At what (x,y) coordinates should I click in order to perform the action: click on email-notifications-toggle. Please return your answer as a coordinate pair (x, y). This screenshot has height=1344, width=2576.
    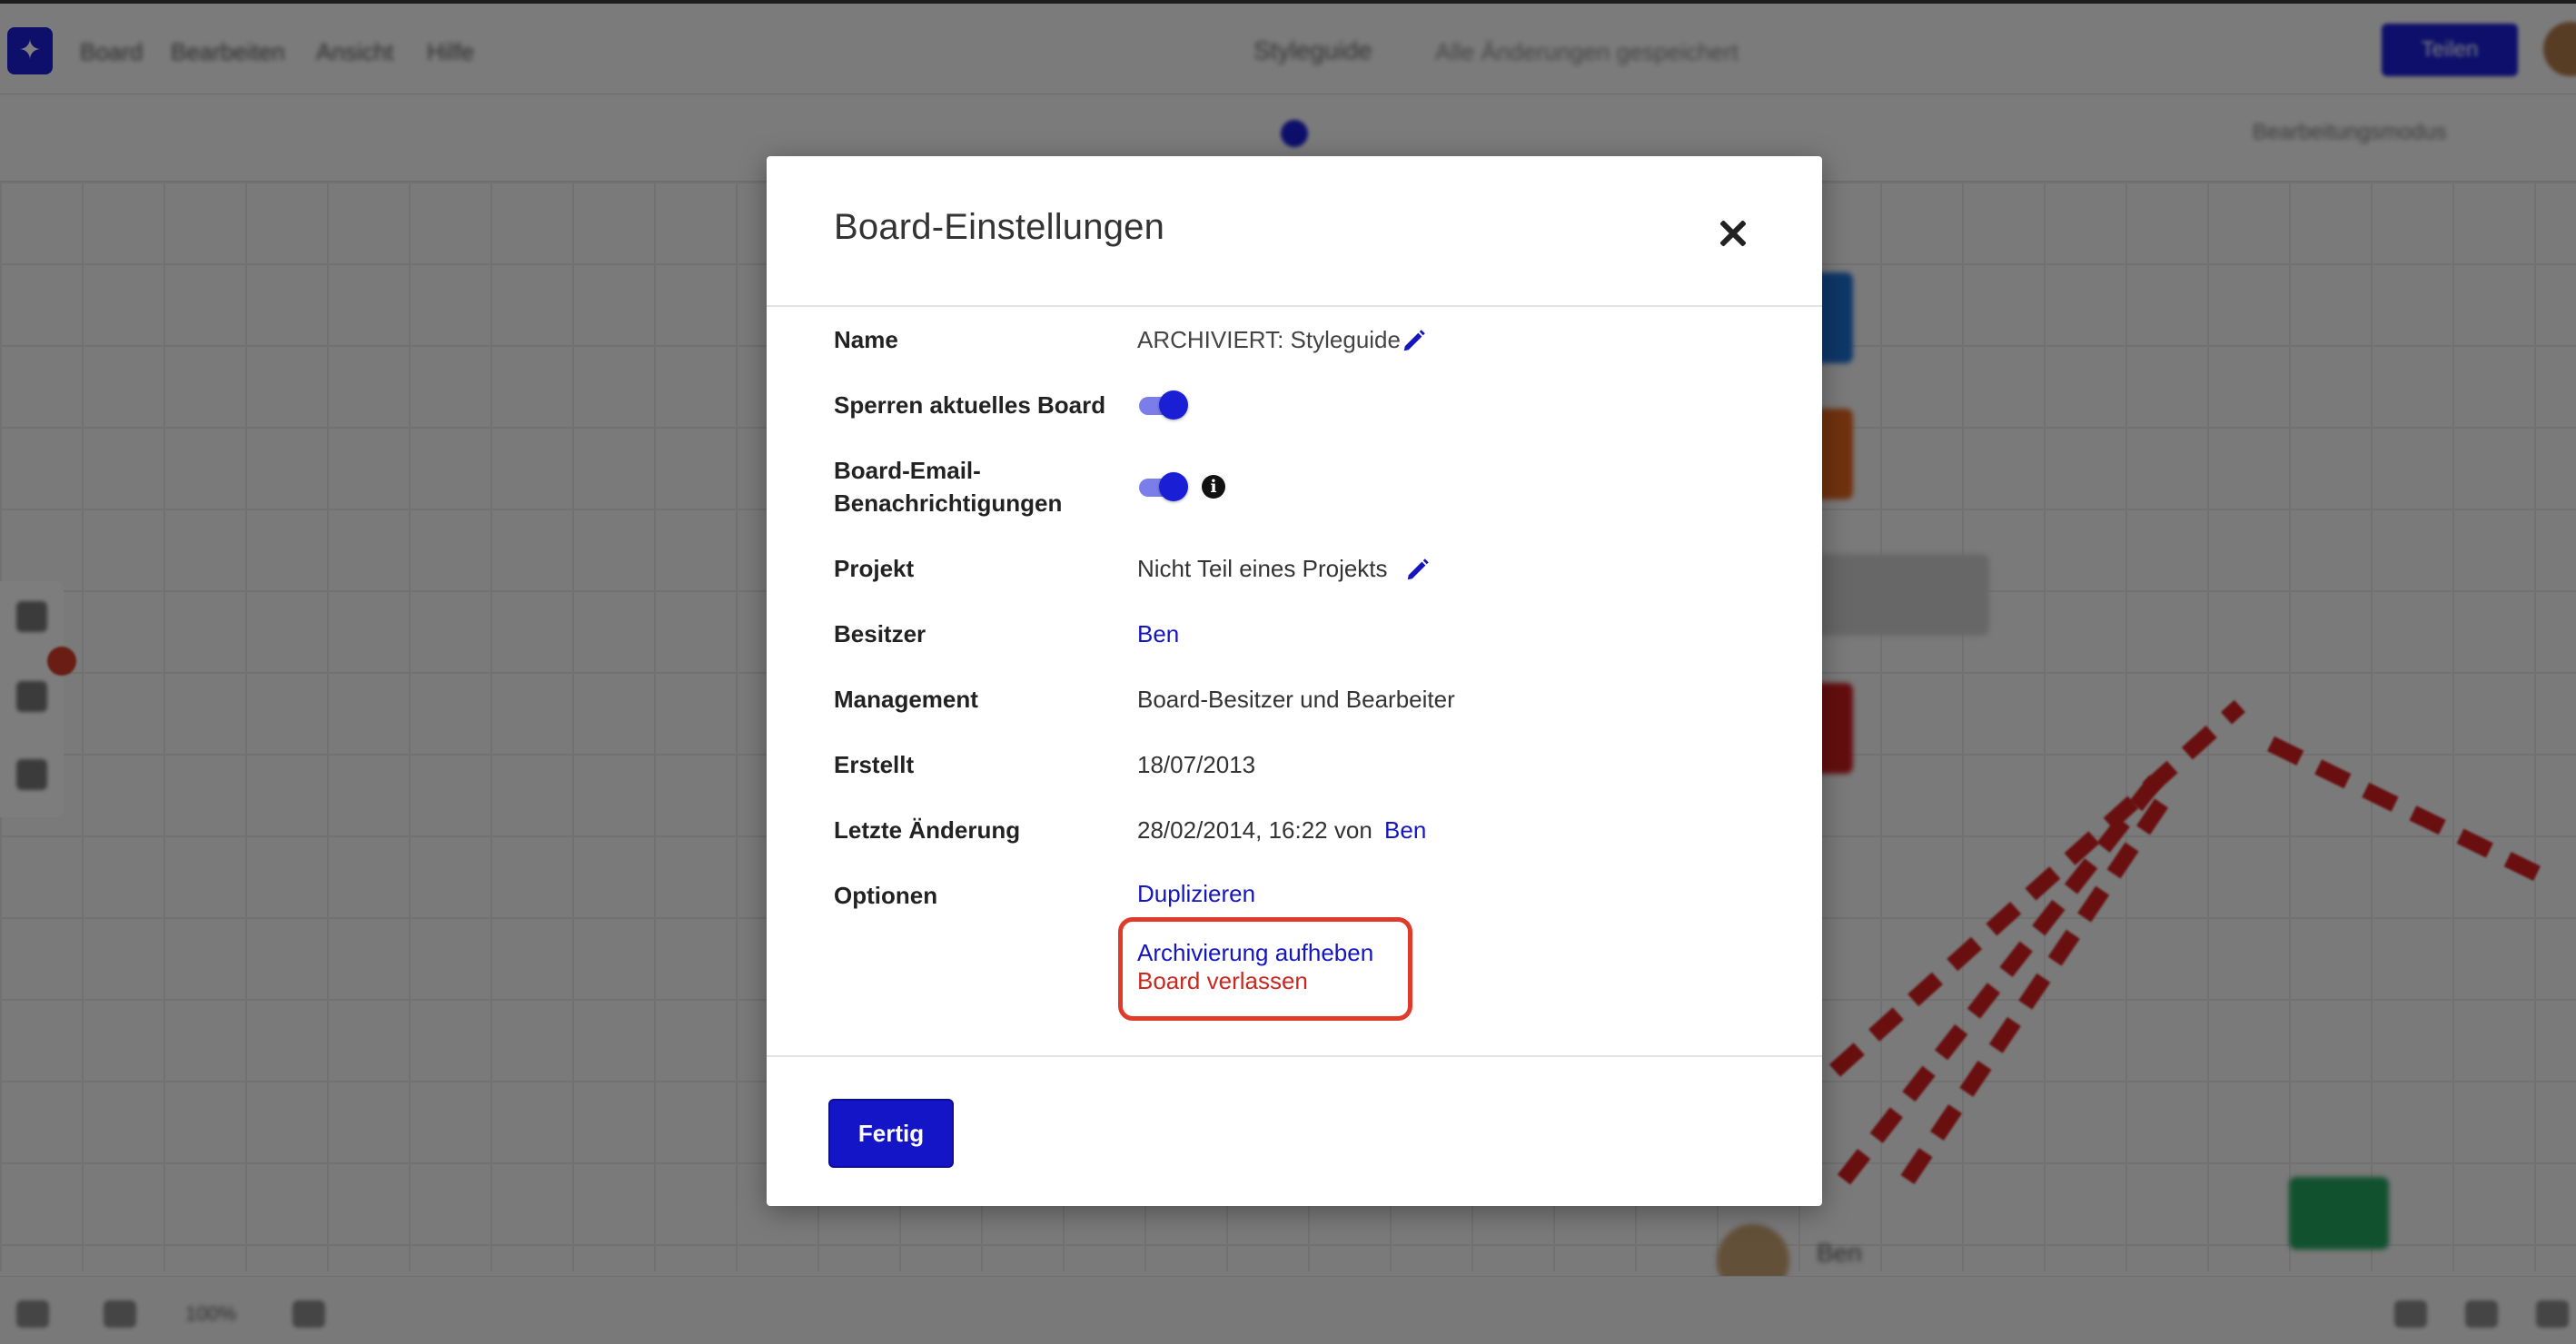
    Looking at the image, I should click on (1162, 487).